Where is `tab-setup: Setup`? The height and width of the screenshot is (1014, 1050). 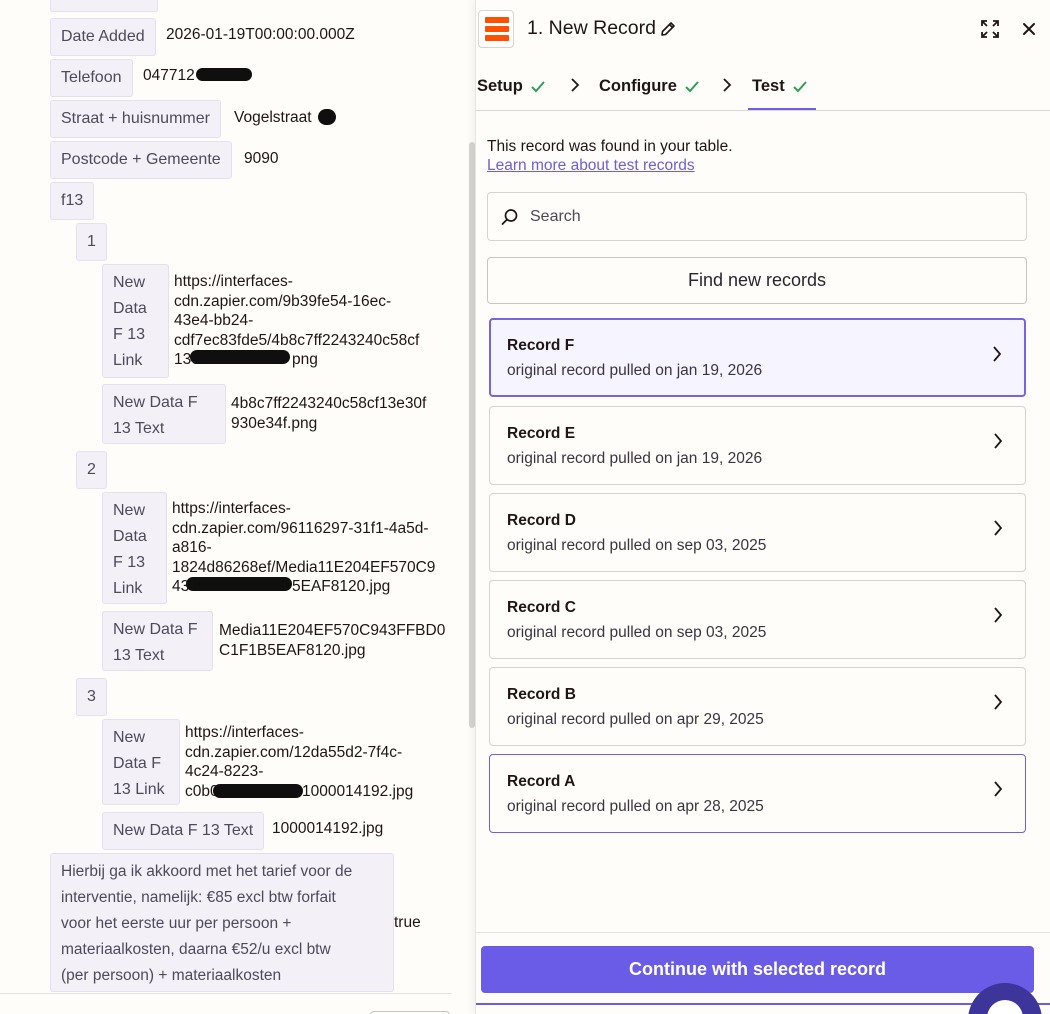 tab-setup: Setup is located at coordinates (511, 86).